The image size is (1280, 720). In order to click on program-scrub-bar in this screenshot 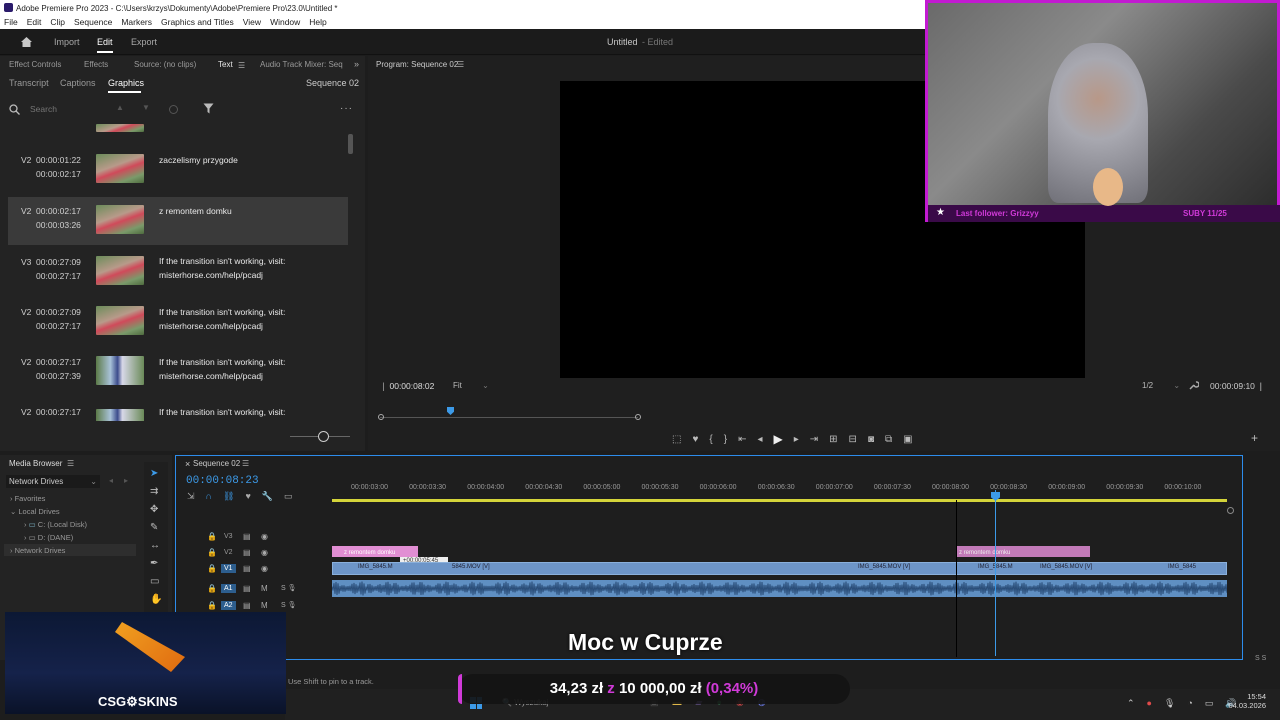, I will do `click(509, 417)`.